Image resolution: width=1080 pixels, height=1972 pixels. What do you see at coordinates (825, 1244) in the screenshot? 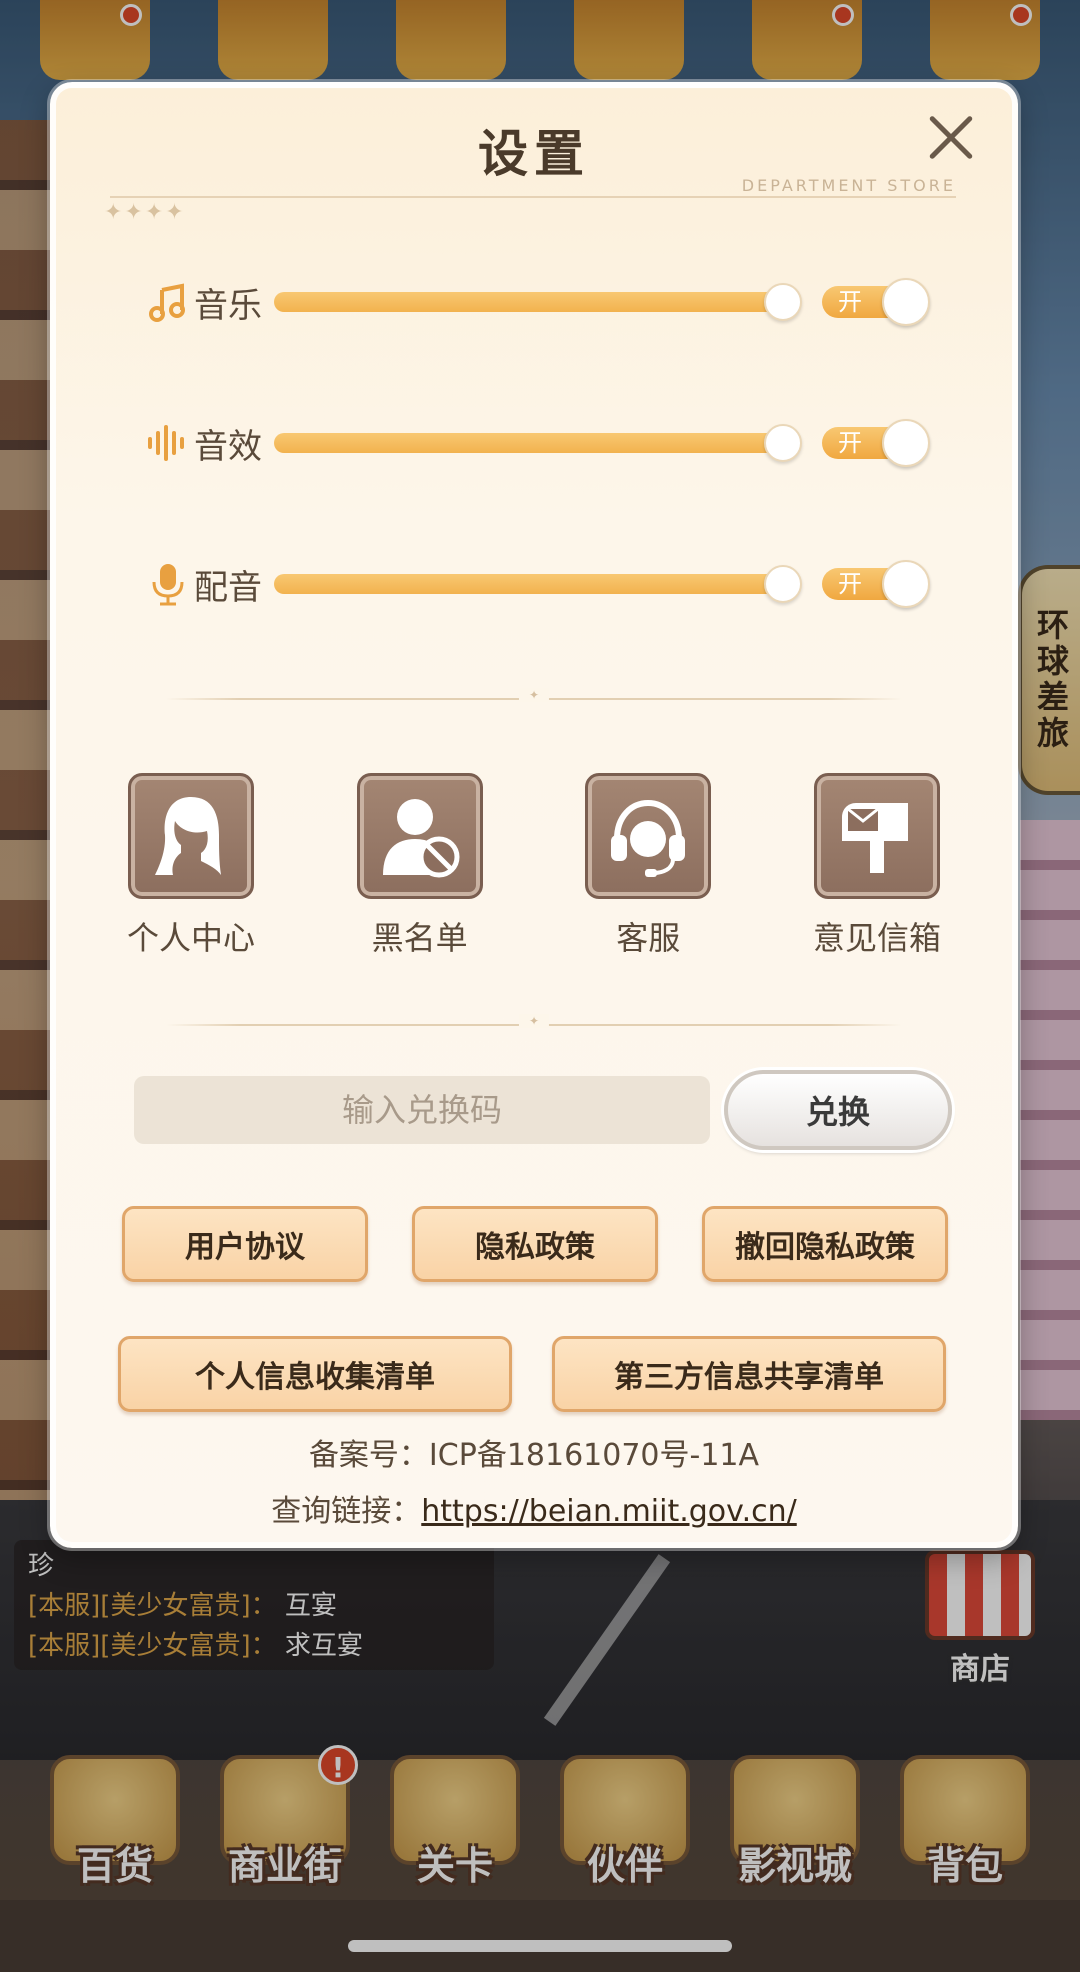
I see `withdraw-privacy-button: 撤回隐私政策` at bounding box center [825, 1244].